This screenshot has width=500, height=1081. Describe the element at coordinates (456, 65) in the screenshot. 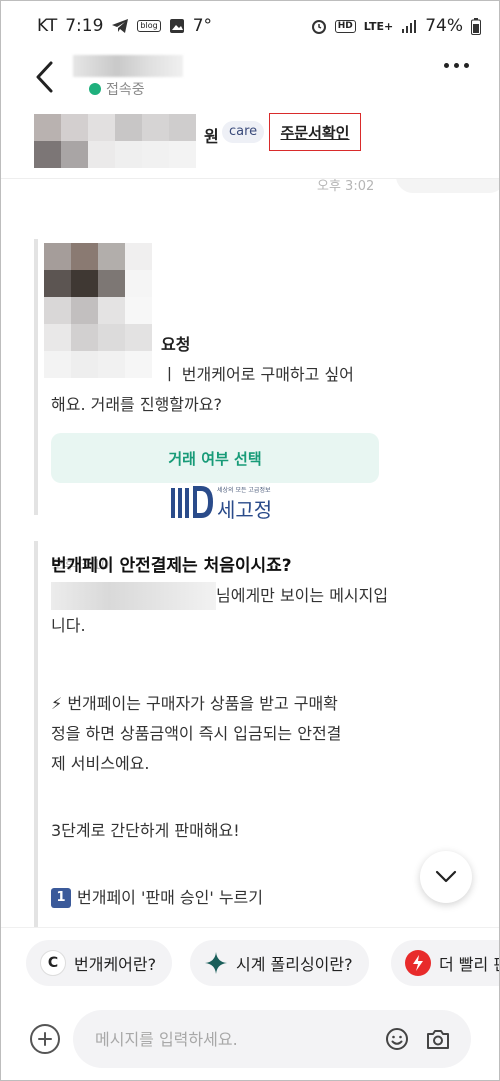

I see `more-options-icon` at that location.